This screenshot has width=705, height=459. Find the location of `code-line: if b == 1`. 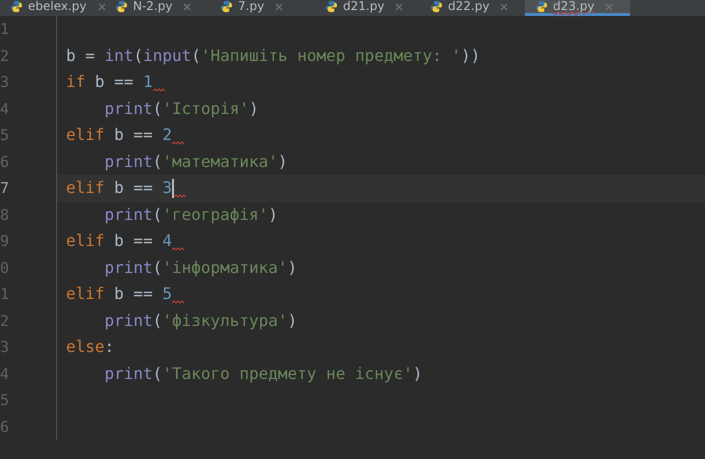

code-line: if b == 1 is located at coordinates (109, 82).